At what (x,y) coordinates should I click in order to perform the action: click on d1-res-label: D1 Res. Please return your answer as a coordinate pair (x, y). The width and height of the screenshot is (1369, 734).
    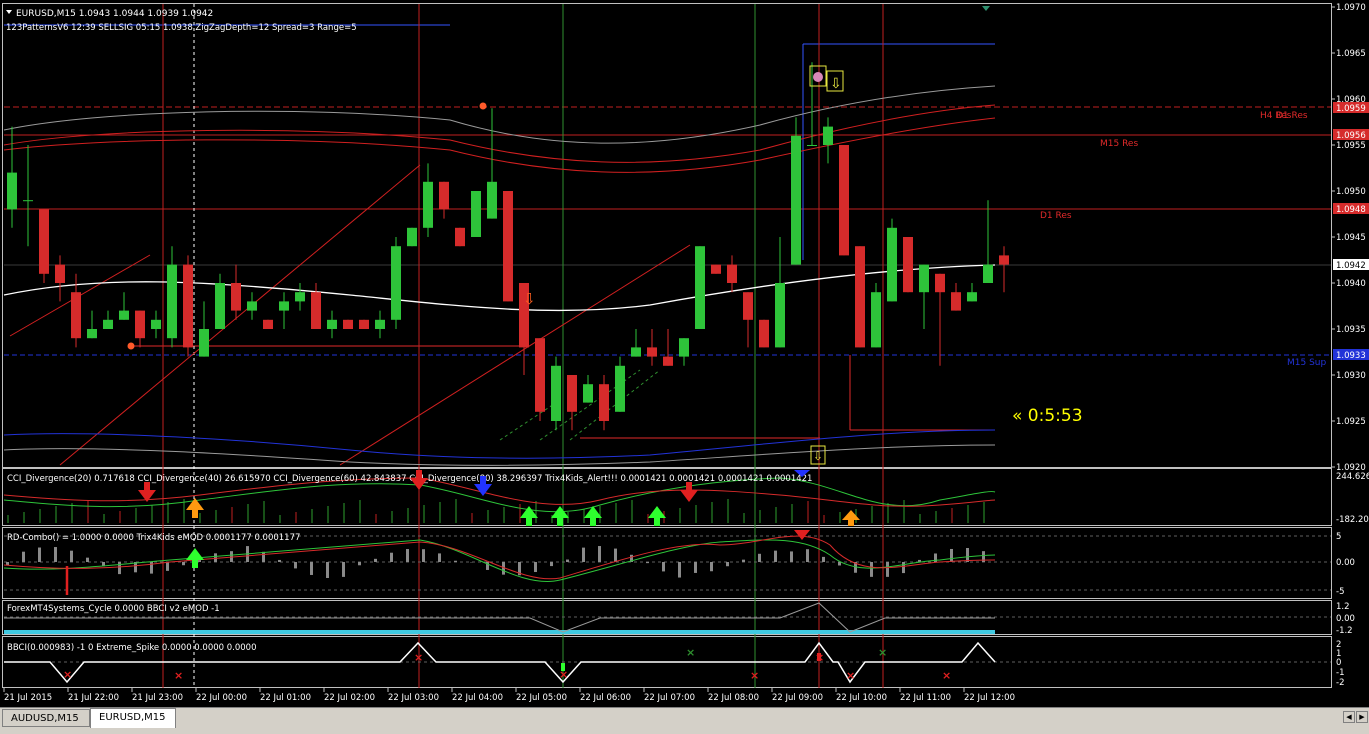
    Looking at the image, I should click on (1056, 216).